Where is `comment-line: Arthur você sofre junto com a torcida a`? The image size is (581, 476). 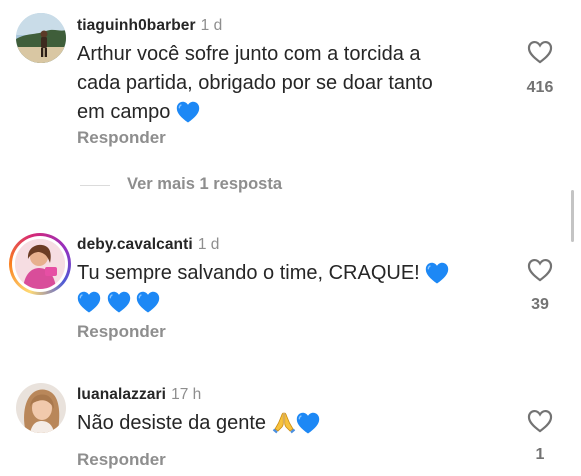
comment-line: Arthur você sofre junto com a torcida a is located at coordinates (249, 54).